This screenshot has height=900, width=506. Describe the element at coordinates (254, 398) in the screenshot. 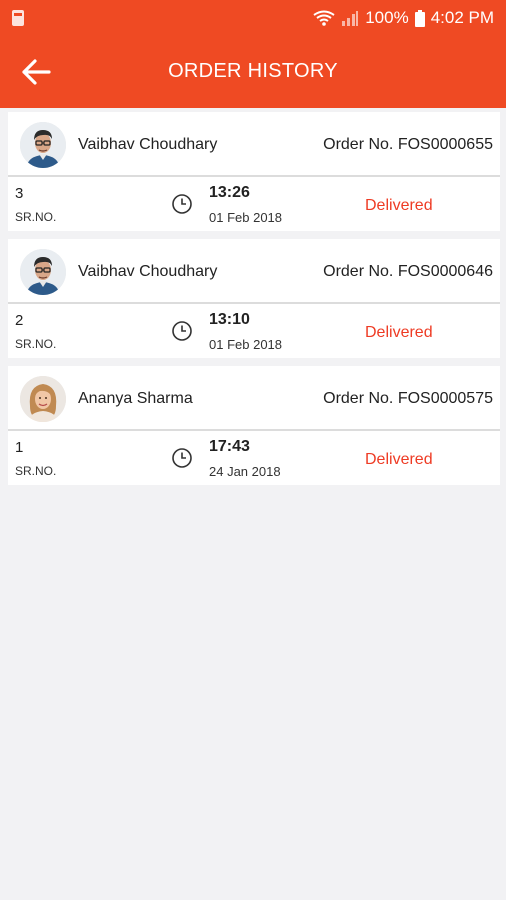

I see `order-card-header: Ananya Sharma Order No. FOS0000575` at that location.